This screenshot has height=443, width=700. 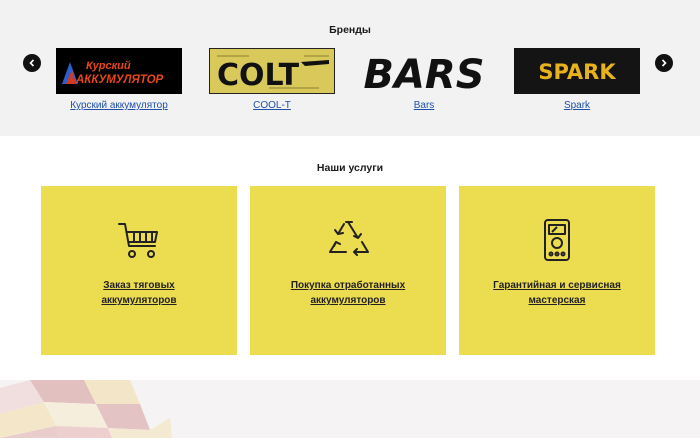 I want to click on service-label-line1: Покупка отработанных, so click(x=348, y=285).